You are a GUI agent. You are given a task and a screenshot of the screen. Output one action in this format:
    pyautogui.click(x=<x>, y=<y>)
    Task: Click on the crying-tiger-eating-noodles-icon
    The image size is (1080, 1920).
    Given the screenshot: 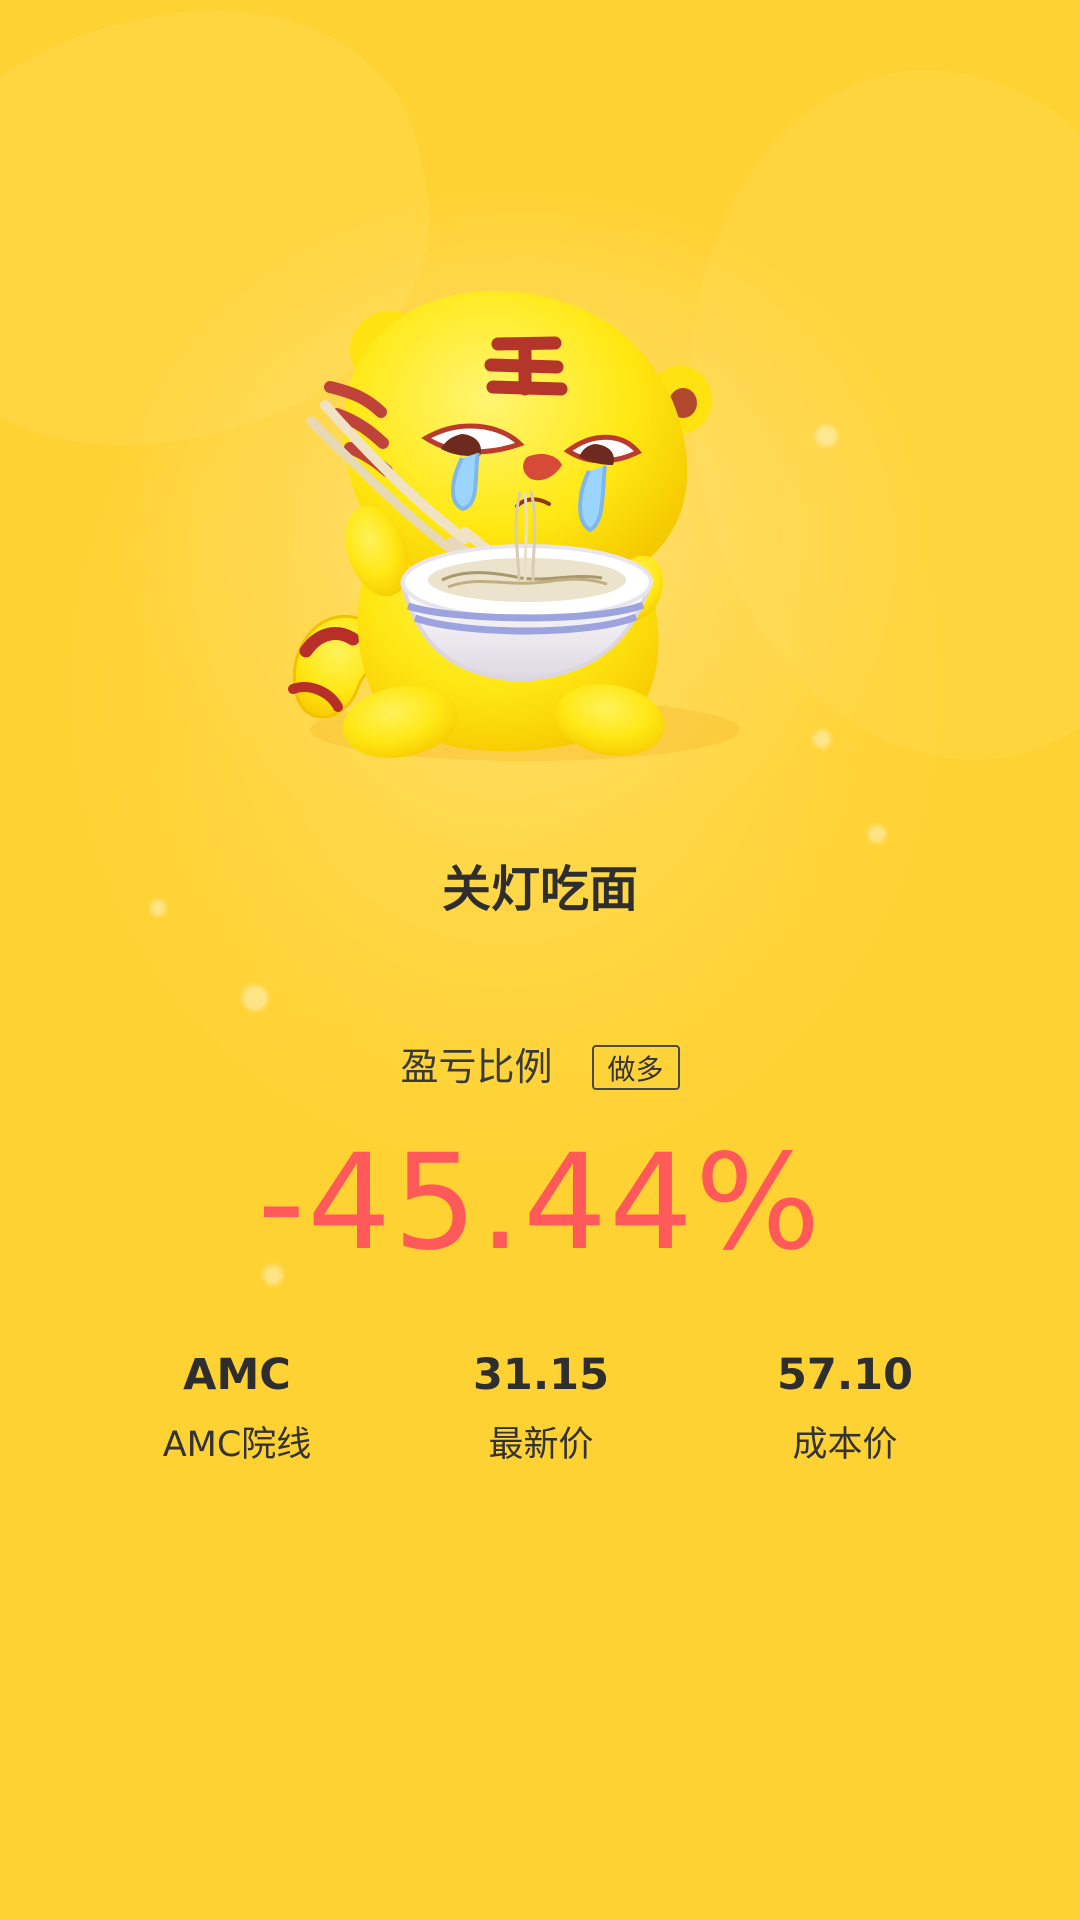 What is the action you would take?
    pyautogui.click(x=514, y=525)
    